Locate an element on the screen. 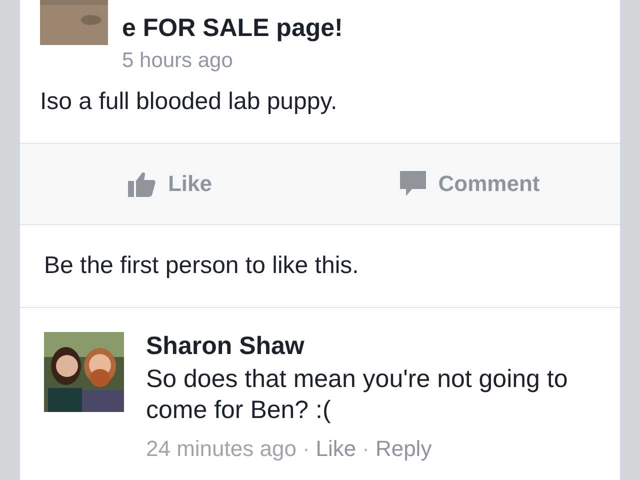 The image size is (640, 480). post-time: 5 hours ago is located at coordinates (178, 61).